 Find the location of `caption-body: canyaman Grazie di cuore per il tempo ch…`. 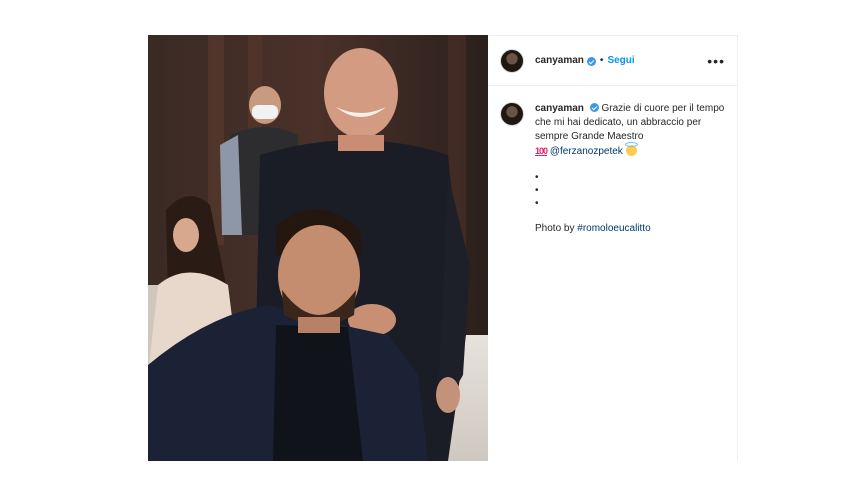

caption-body: canyaman Grazie di cuore per il tempo ch… is located at coordinates (630, 169).